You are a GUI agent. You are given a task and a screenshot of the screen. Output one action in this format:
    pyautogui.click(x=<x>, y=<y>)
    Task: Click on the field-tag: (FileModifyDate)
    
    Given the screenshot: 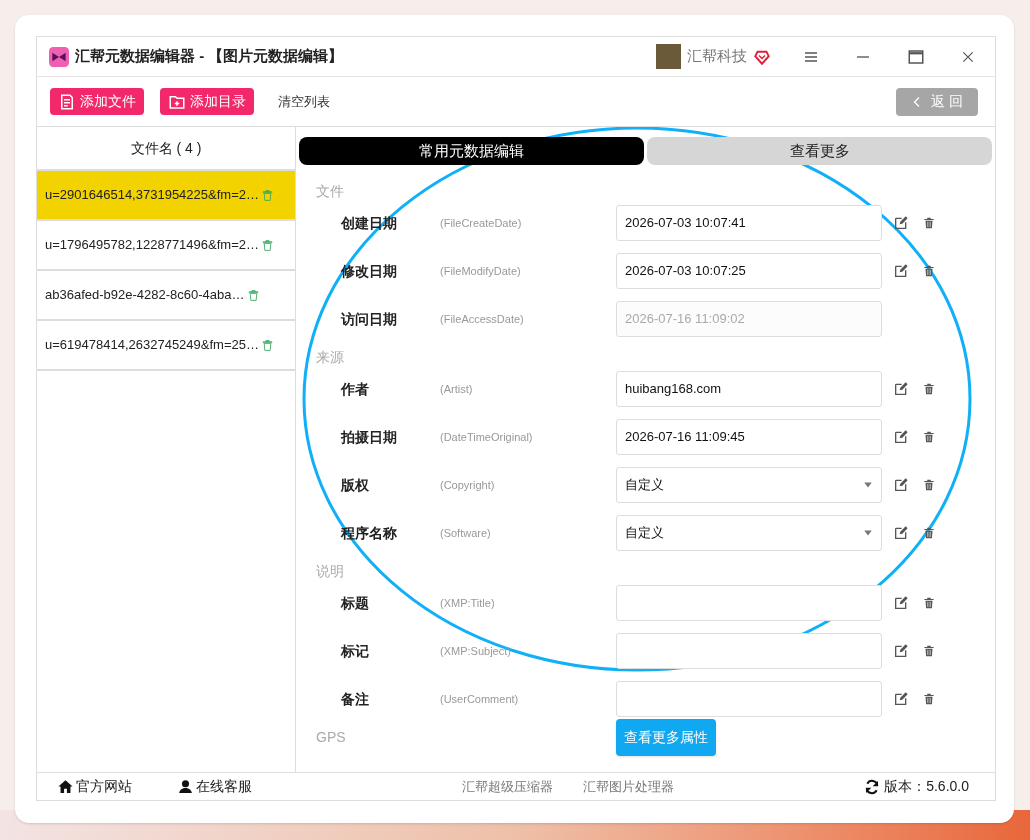 What is the action you would take?
    pyautogui.click(x=528, y=271)
    